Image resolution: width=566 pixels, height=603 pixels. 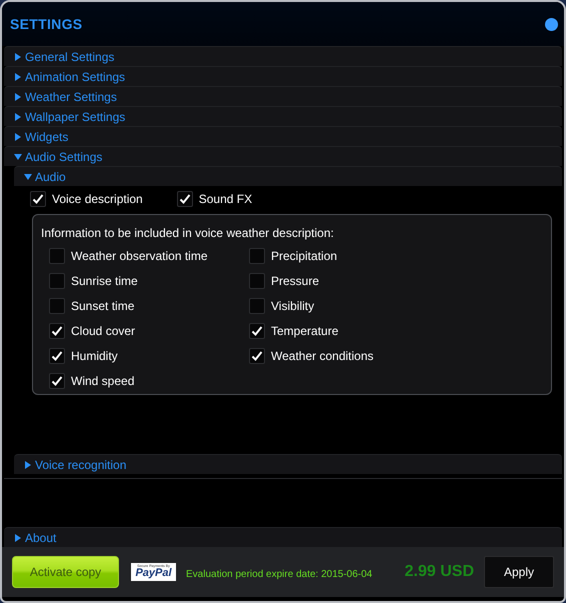 What do you see at coordinates (139, 256) in the screenshot?
I see `checkbox-label: Weather observation time` at bounding box center [139, 256].